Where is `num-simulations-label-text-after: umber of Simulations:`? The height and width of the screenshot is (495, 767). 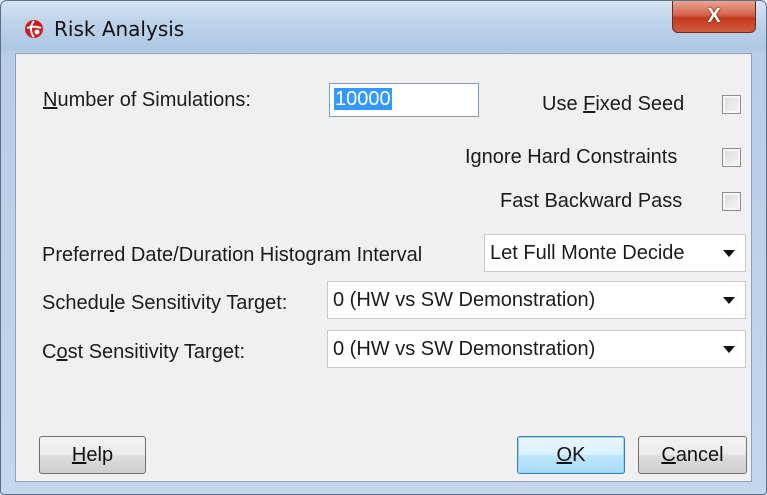
num-simulations-label-text-after: umber of Simulations: is located at coordinates (154, 100).